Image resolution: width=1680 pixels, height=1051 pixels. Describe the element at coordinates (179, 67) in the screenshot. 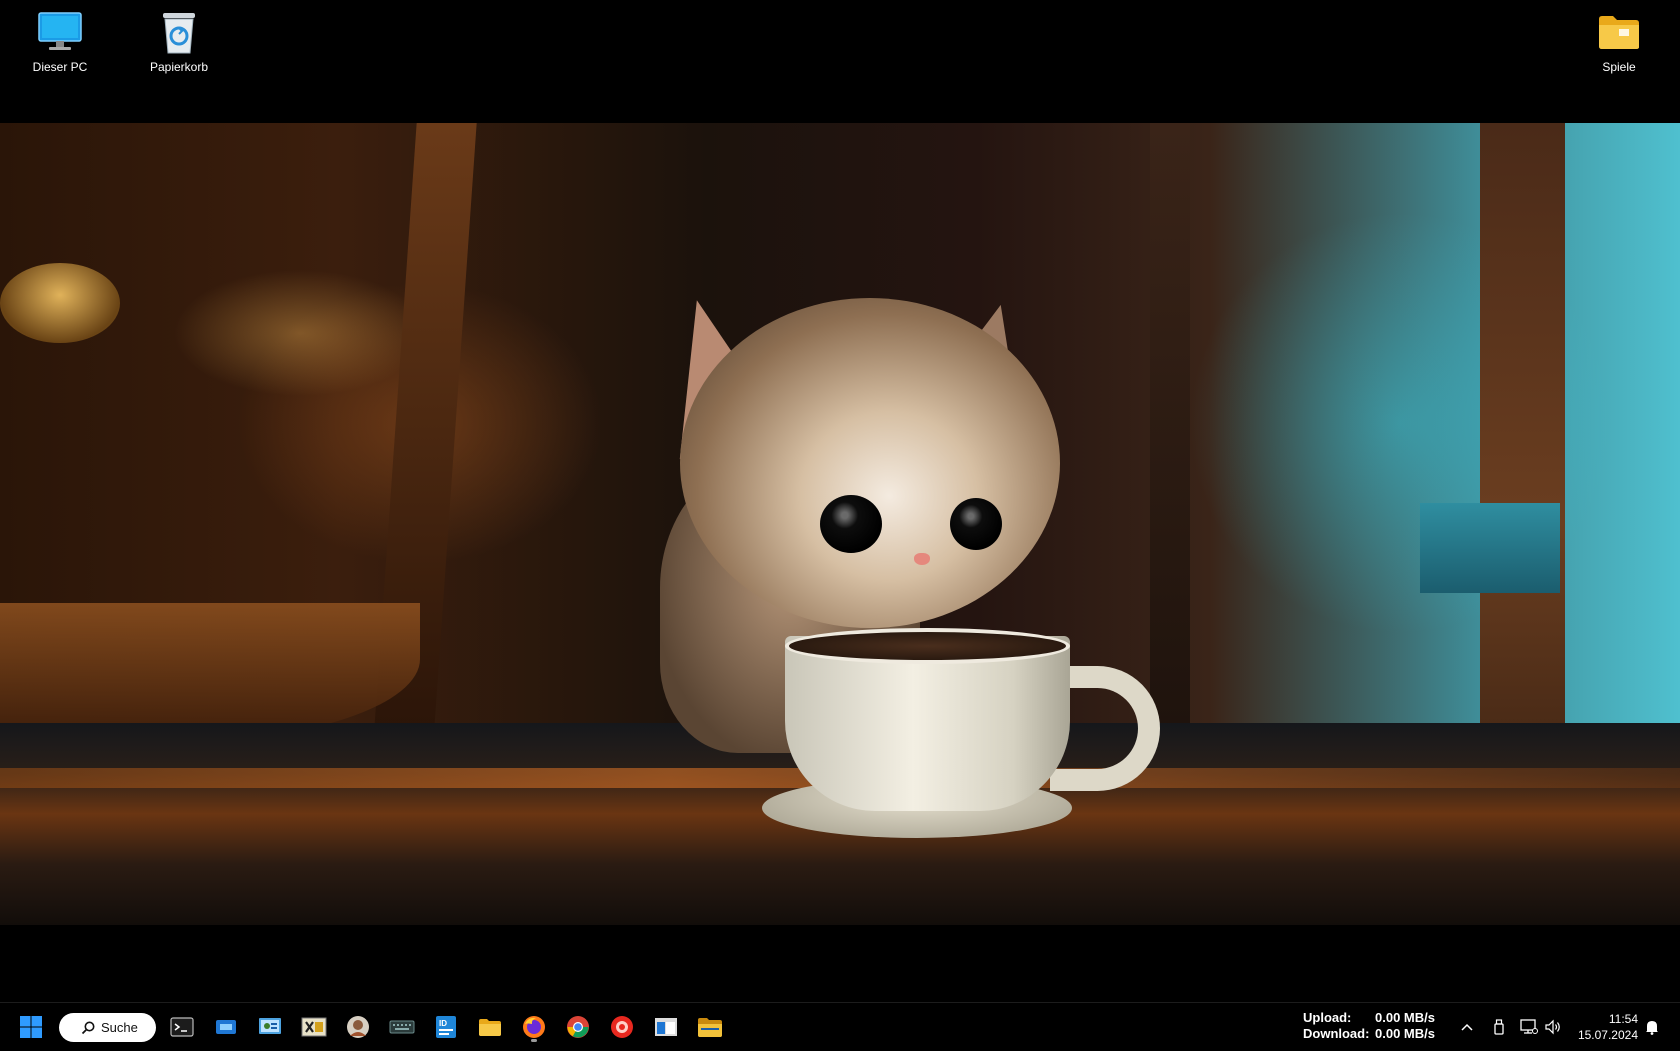

I see `desktop-icon-label: Papierkorb` at that location.